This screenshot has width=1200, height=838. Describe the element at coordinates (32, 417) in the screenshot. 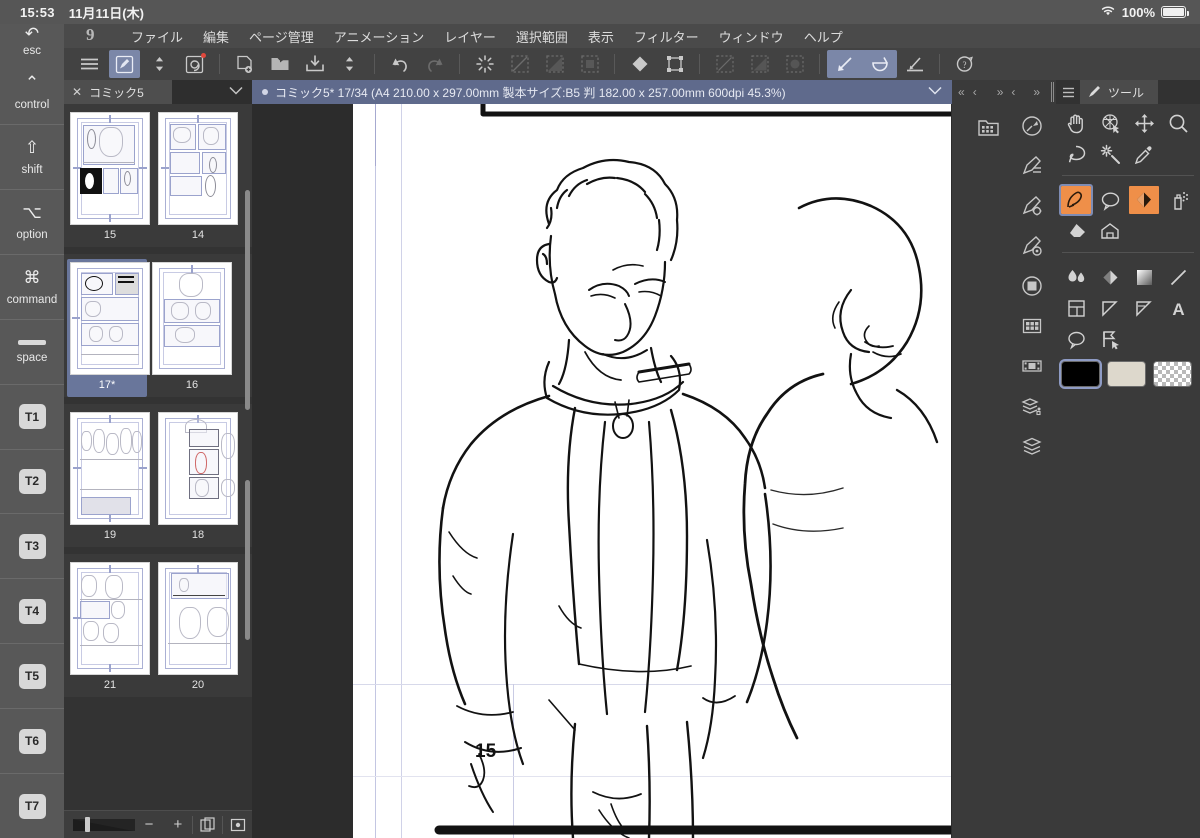

I see `rail-key-t1: T1` at that location.